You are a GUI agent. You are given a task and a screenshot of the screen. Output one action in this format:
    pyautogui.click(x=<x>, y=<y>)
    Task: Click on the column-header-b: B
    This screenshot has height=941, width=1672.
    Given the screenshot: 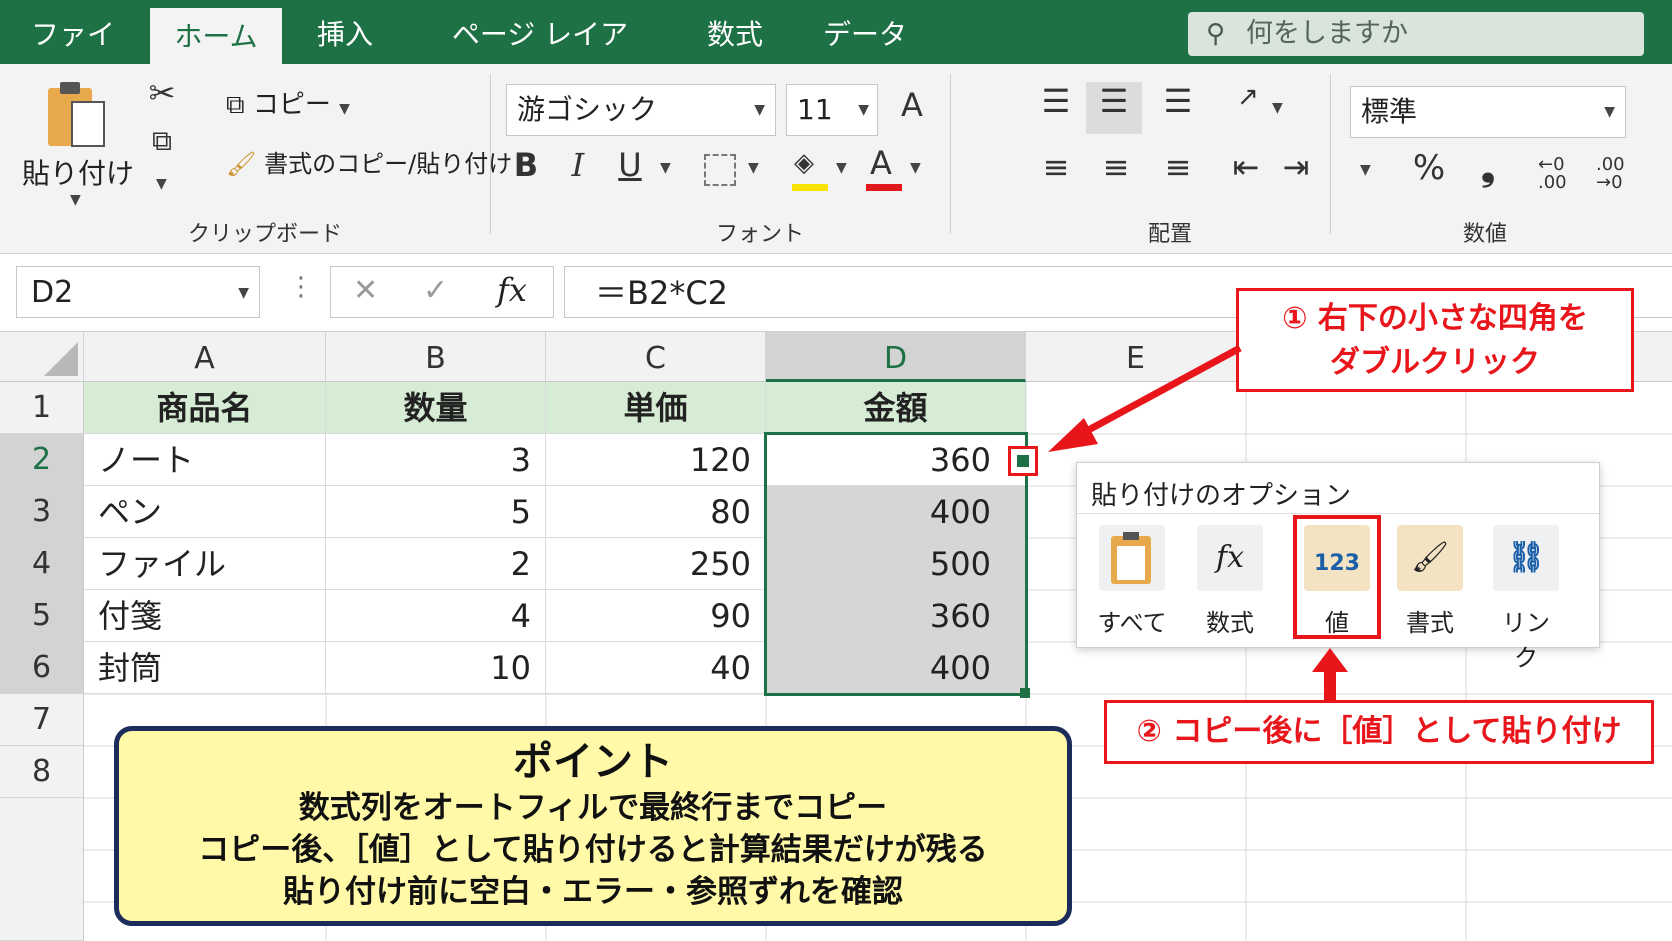 What is the action you would take?
    pyautogui.click(x=436, y=357)
    